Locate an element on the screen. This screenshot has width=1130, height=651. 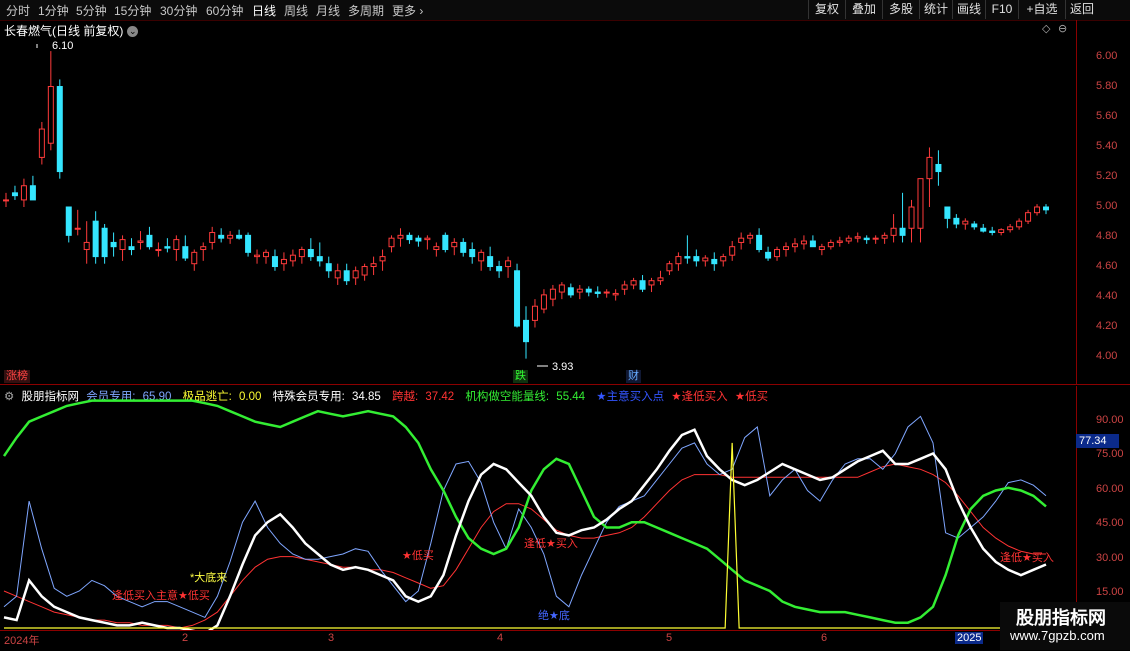
watermark-title: 股朋指标网 is located at coordinates (1061, 618).